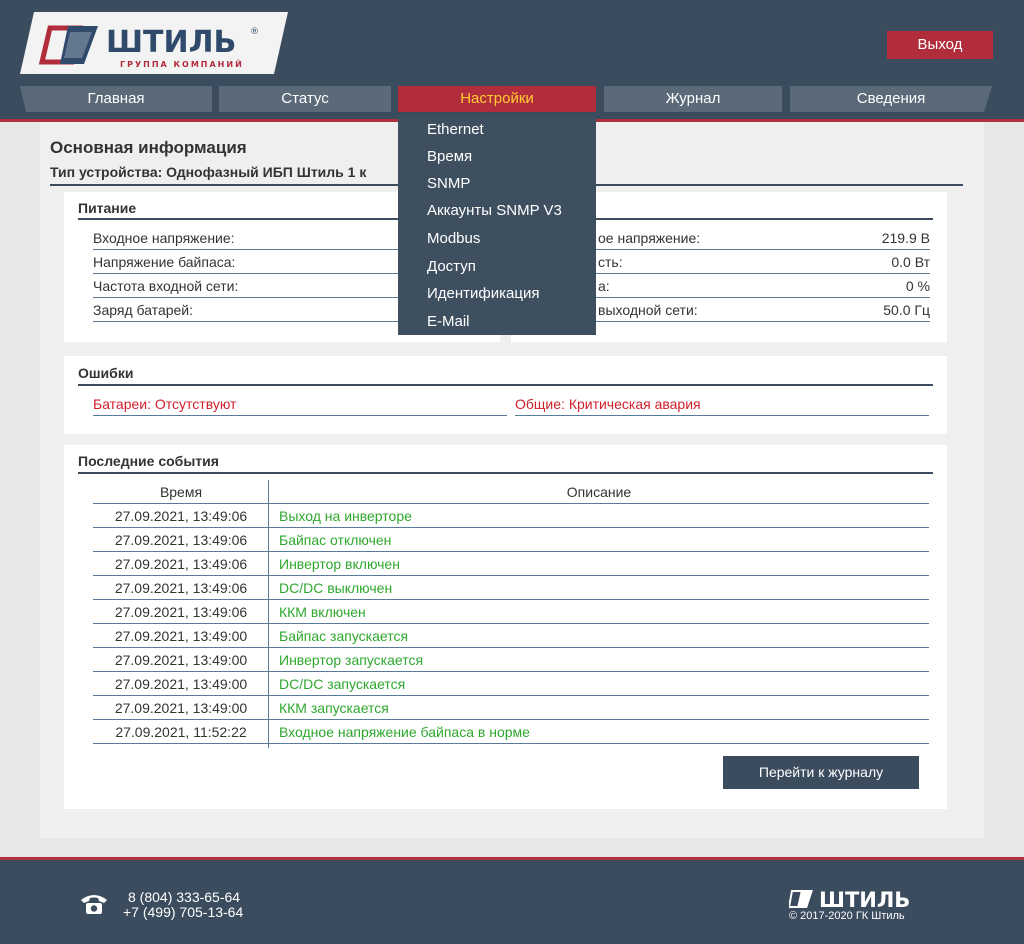 The image size is (1024, 944). I want to click on tab-main: Главная, so click(116, 99).